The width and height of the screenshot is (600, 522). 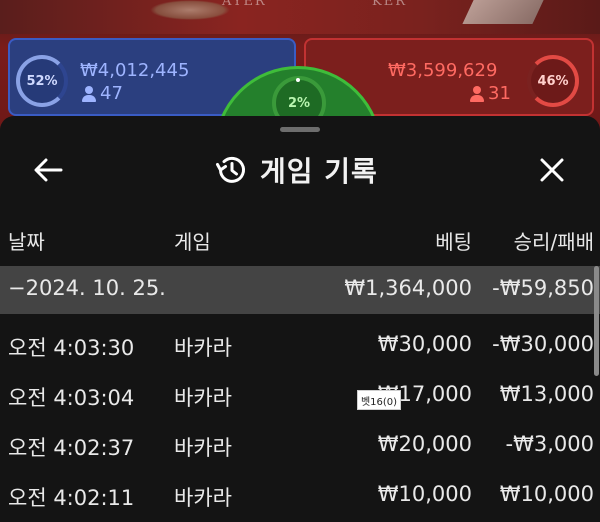 What do you see at coordinates (300, 396) in the screenshot?
I see `table-row: 오전 4:03:04 바카라 ₩17,000 ₩13,000` at bounding box center [300, 396].